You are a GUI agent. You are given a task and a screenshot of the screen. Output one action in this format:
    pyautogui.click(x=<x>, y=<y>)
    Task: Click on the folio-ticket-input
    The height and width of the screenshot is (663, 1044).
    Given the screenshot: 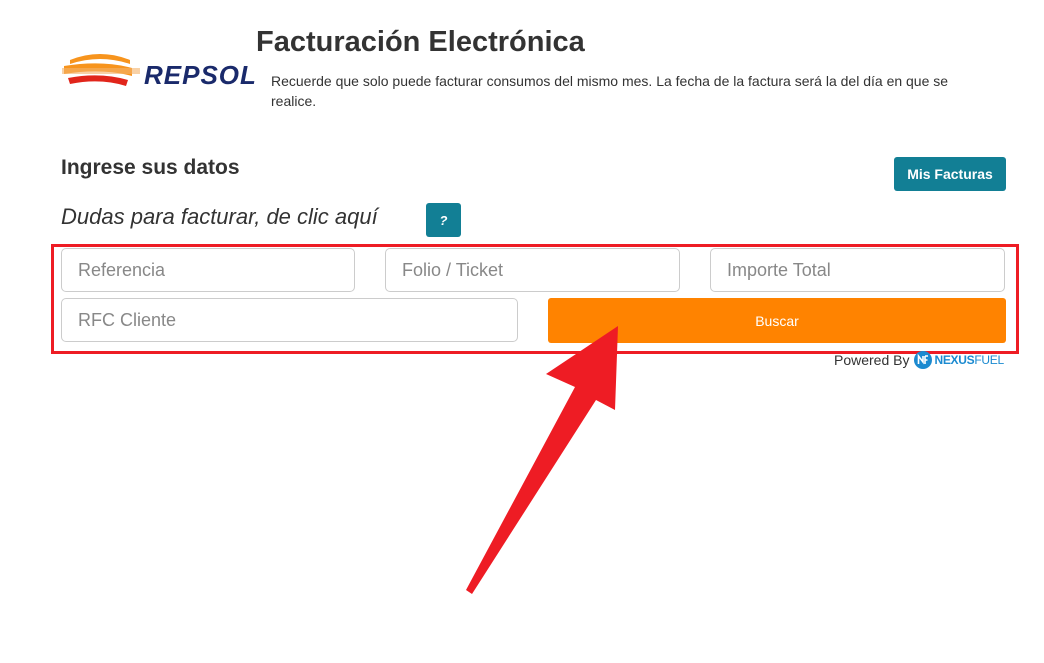 What is the action you would take?
    pyautogui.click(x=532, y=270)
    